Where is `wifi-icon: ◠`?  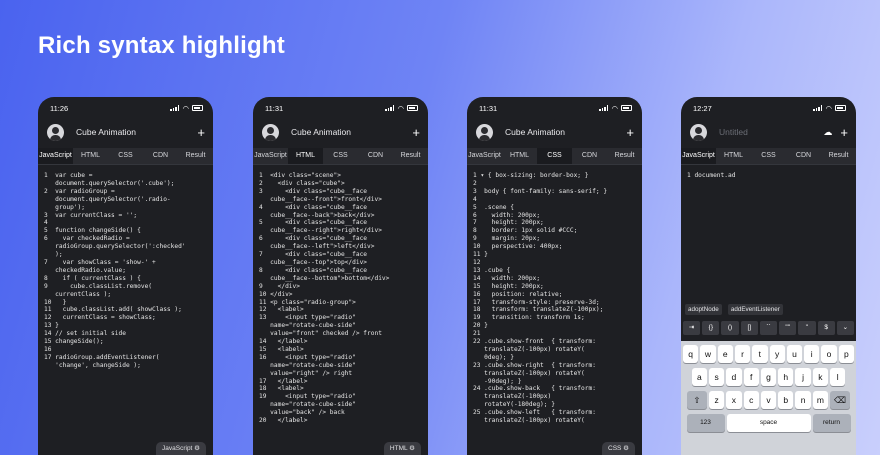 wifi-icon: ◠ is located at coordinates (400, 108).